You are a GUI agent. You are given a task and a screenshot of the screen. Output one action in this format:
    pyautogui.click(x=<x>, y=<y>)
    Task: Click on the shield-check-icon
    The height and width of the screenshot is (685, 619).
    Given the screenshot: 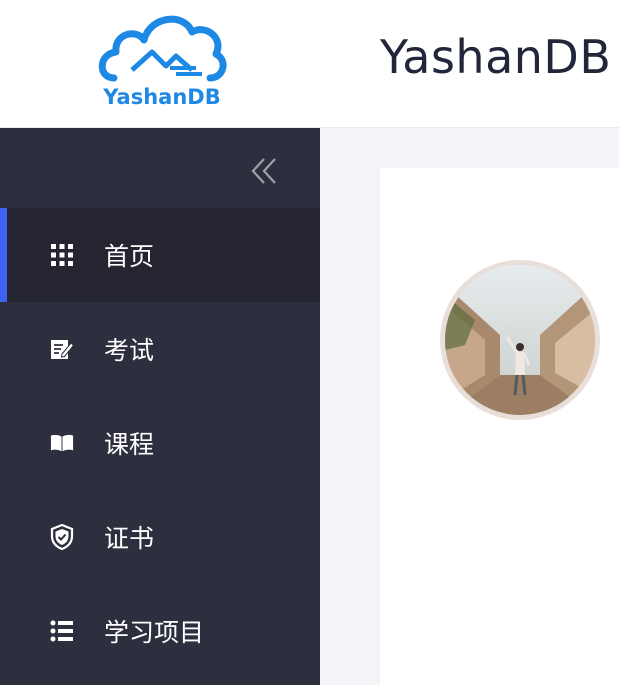 What is the action you would take?
    pyautogui.click(x=62, y=537)
    